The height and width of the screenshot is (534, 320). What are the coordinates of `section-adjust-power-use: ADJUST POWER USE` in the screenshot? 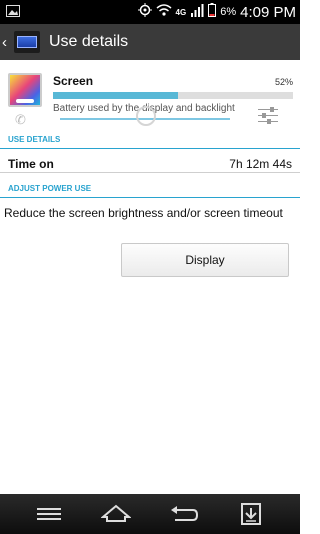 It's located at (150, 191).